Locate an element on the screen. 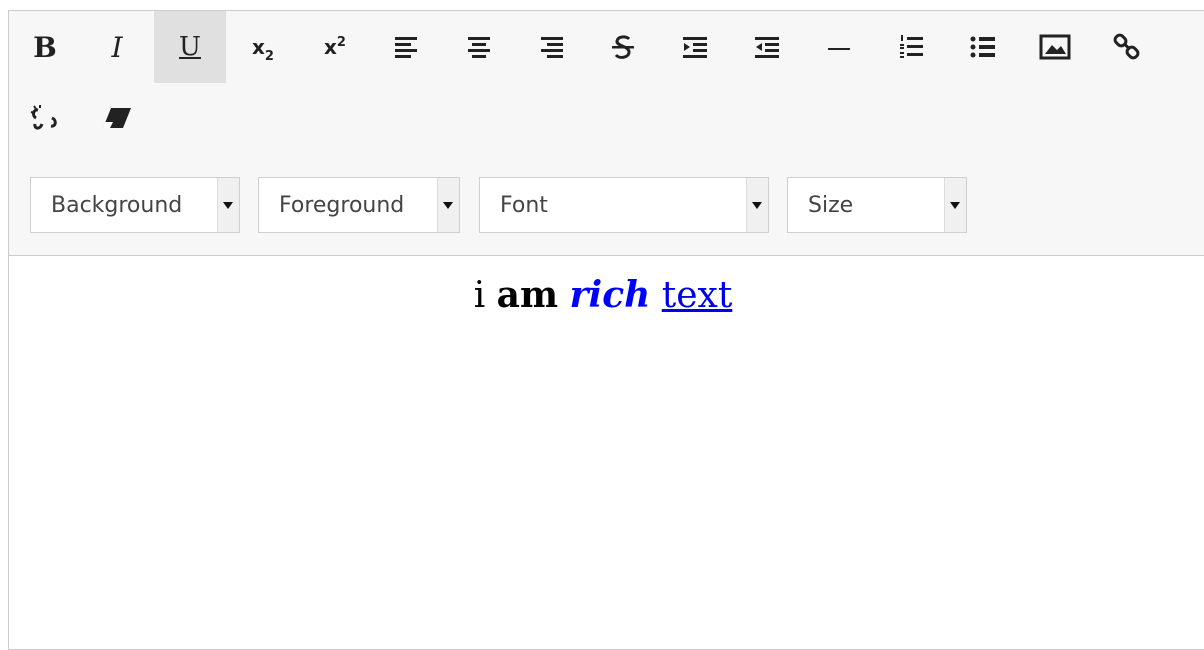 This screenshot has width=1204, height=650. underline-button: U is located at coordinates (190, 47).